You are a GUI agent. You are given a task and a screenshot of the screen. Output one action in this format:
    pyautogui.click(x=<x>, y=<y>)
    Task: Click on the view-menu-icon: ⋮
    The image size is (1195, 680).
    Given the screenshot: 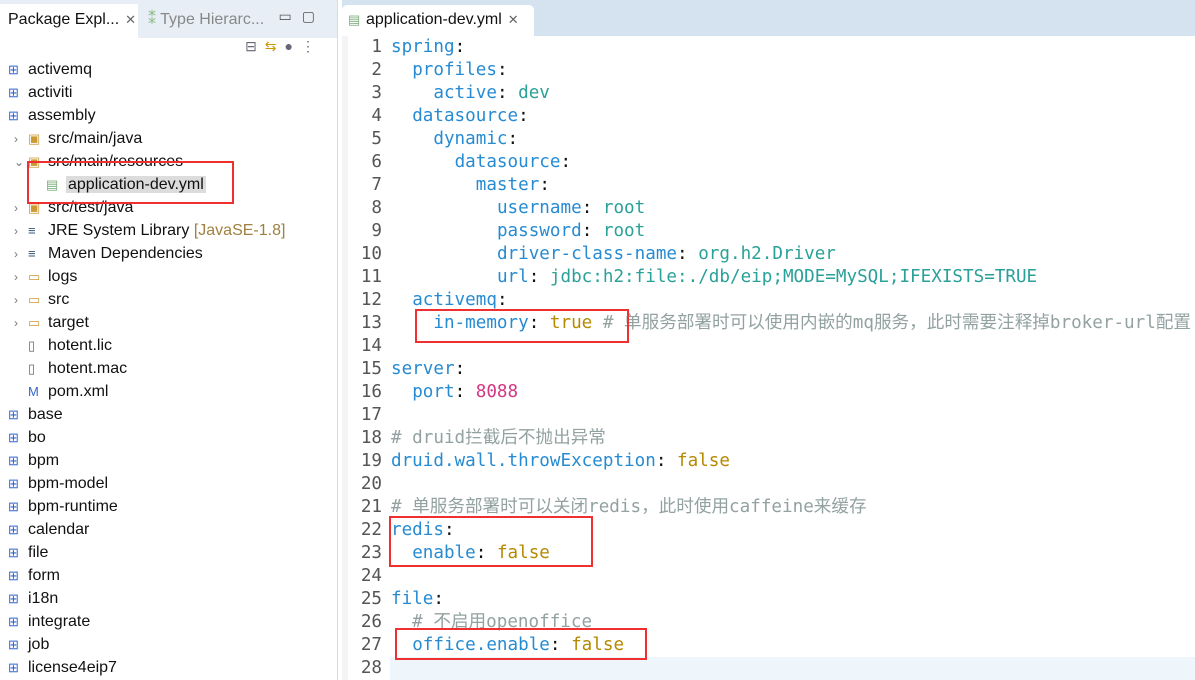 What is the action you would take?
    pyautogui.click(x=312, y=46)
    